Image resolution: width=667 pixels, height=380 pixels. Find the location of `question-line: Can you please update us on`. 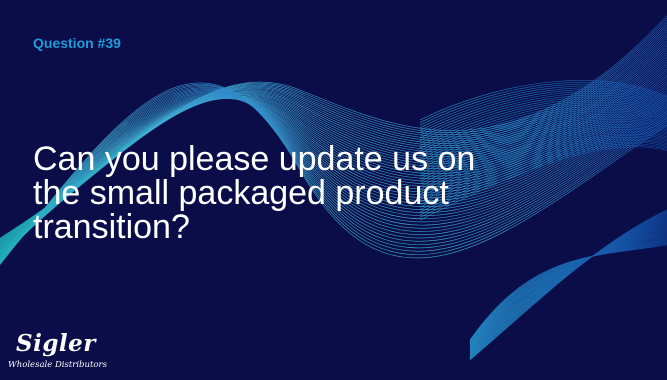

question-line: Can you please update us on is located at coordinates (254, 159).